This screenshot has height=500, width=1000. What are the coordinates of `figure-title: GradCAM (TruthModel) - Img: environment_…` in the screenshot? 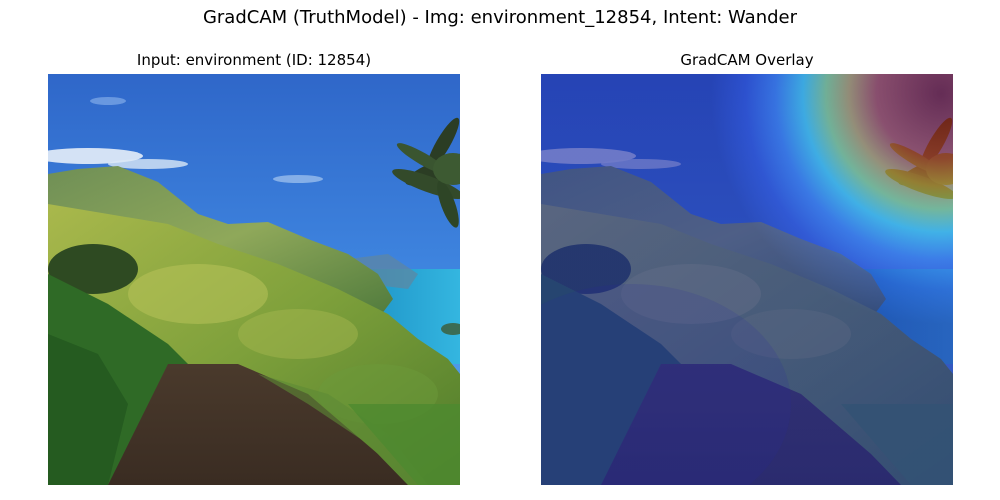 It's located at (500, 17).